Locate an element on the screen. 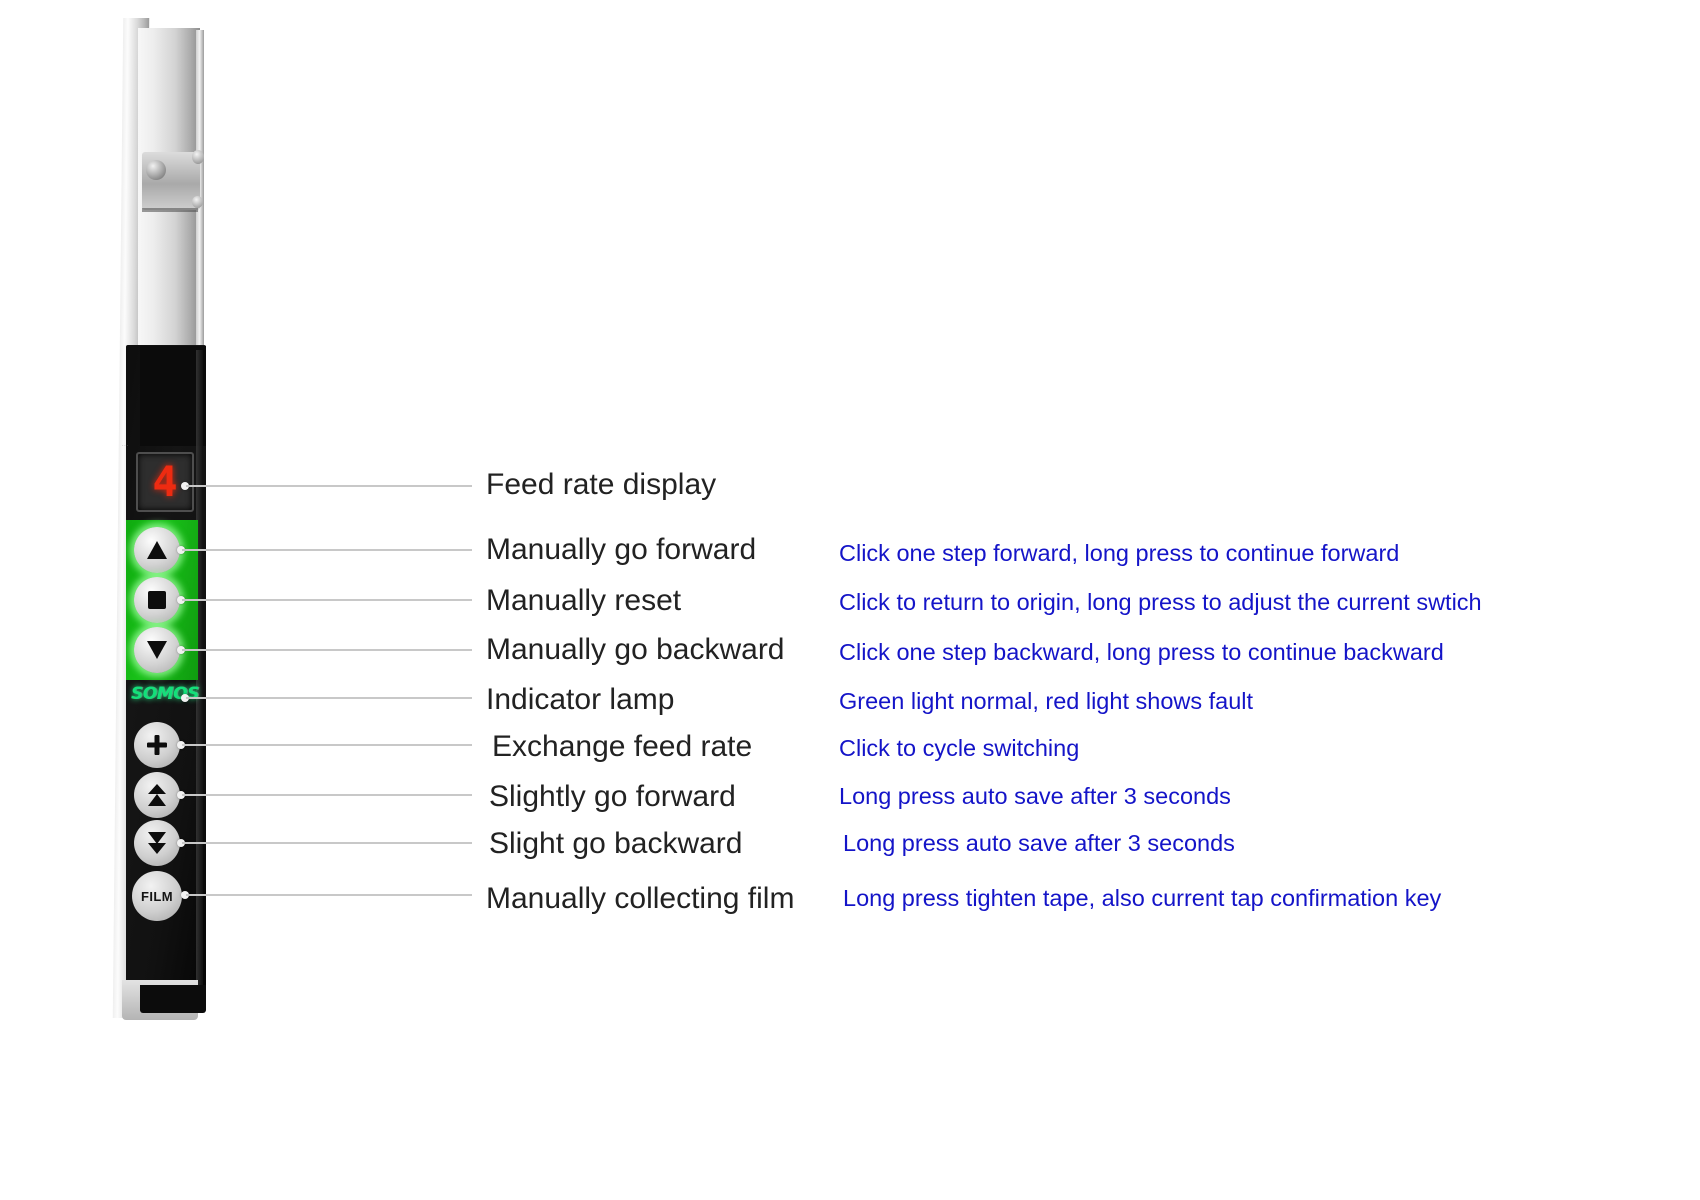  label-indicator-lamp: Indicator lamp is located at coordinates (580, 699).